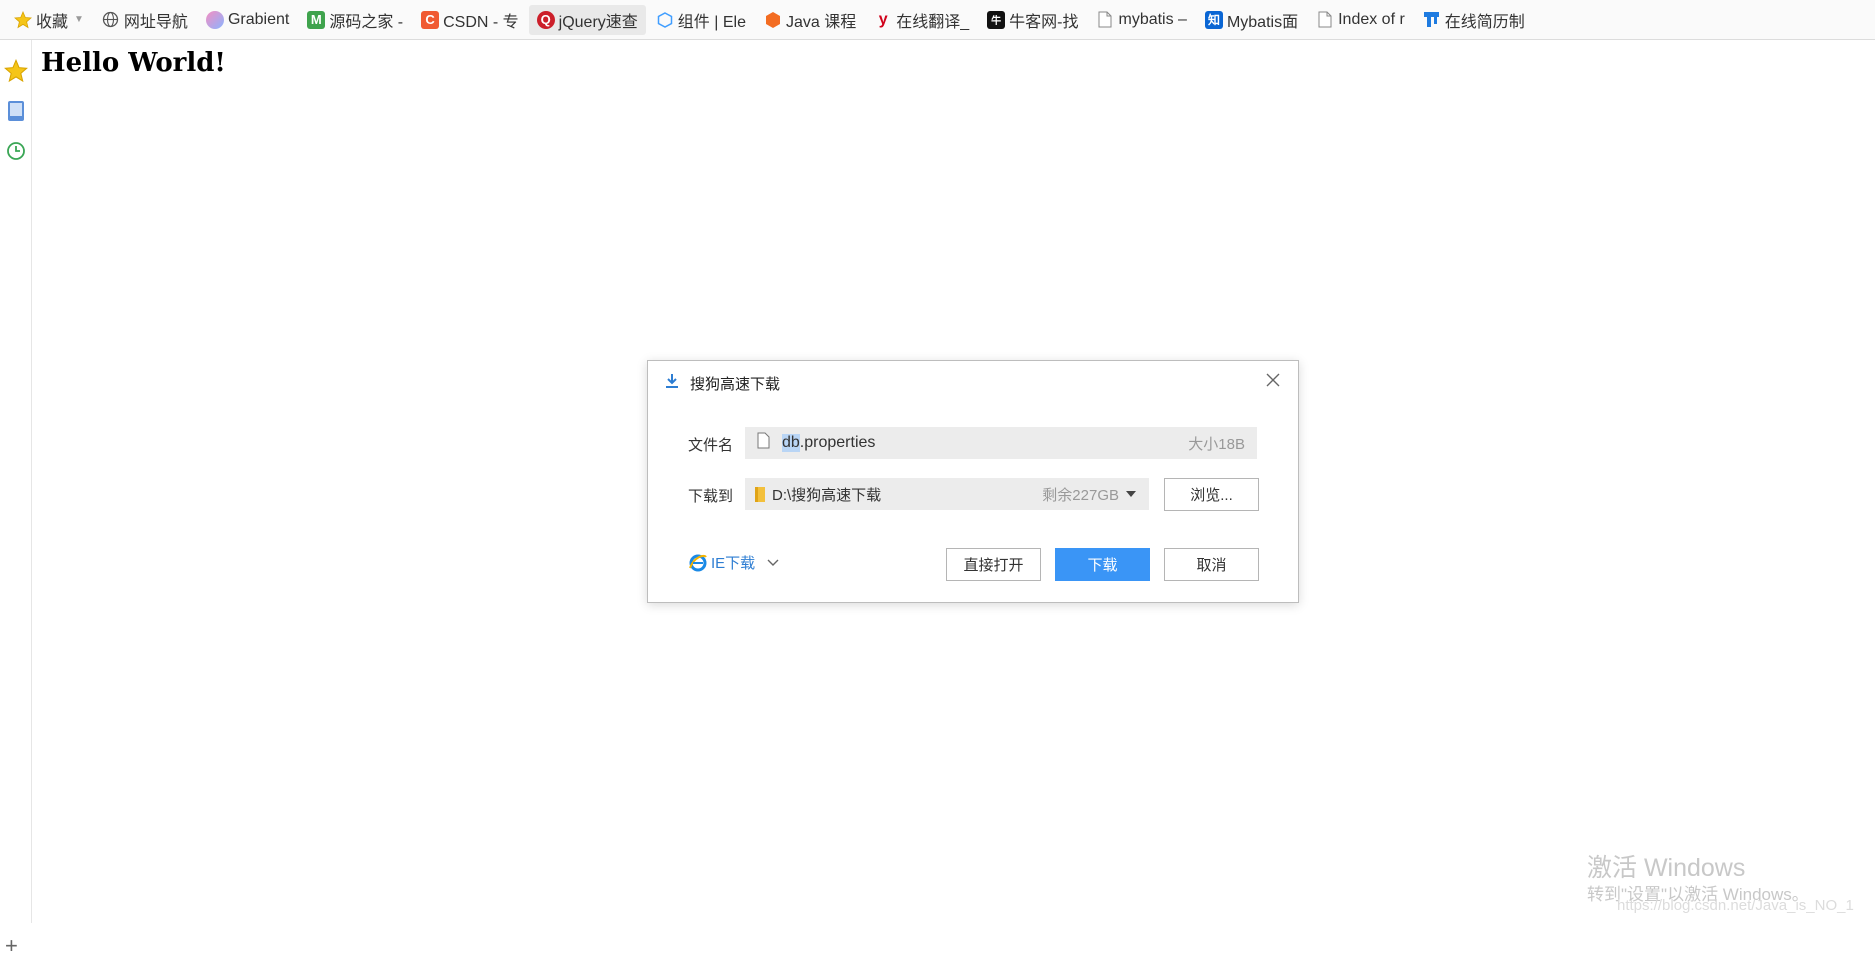 The image size is (1875, 959). What do you see at coordinates (214, 19) in the screenshot?
I see `grabient-icon` at bounding box center [214, 19].